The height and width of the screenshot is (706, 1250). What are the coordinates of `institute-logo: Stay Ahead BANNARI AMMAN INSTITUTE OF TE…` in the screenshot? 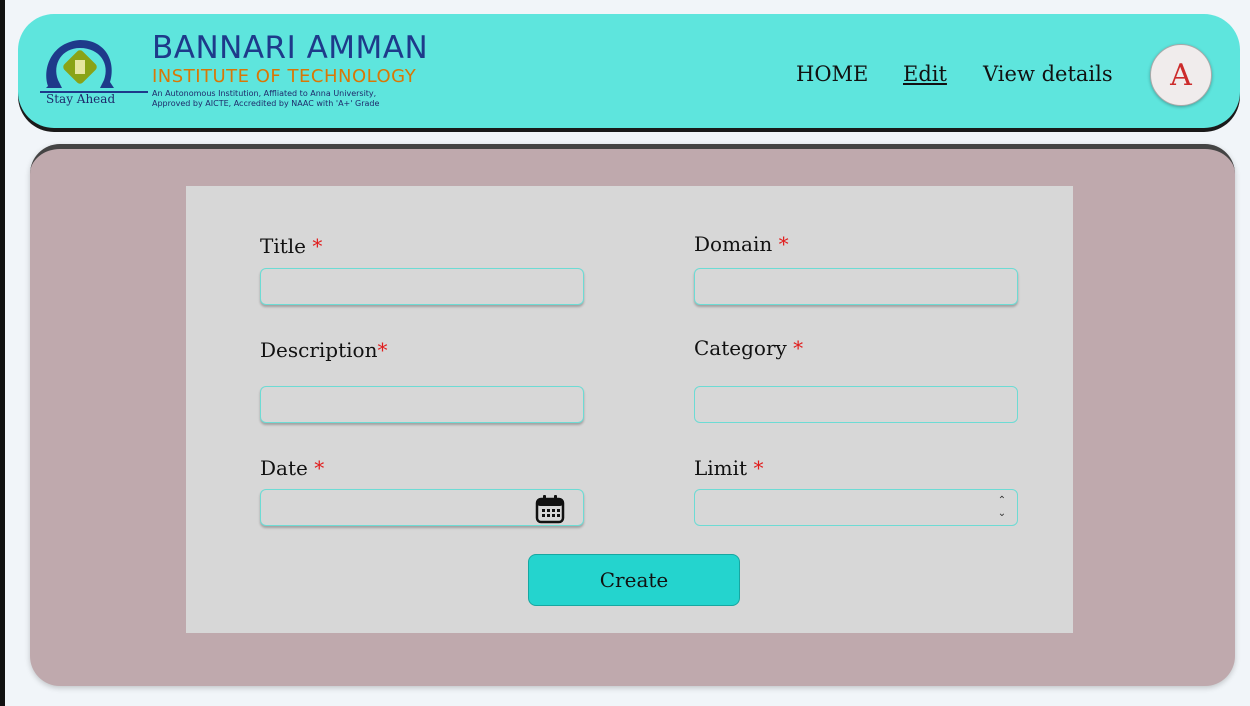 It's located at (250, 72).